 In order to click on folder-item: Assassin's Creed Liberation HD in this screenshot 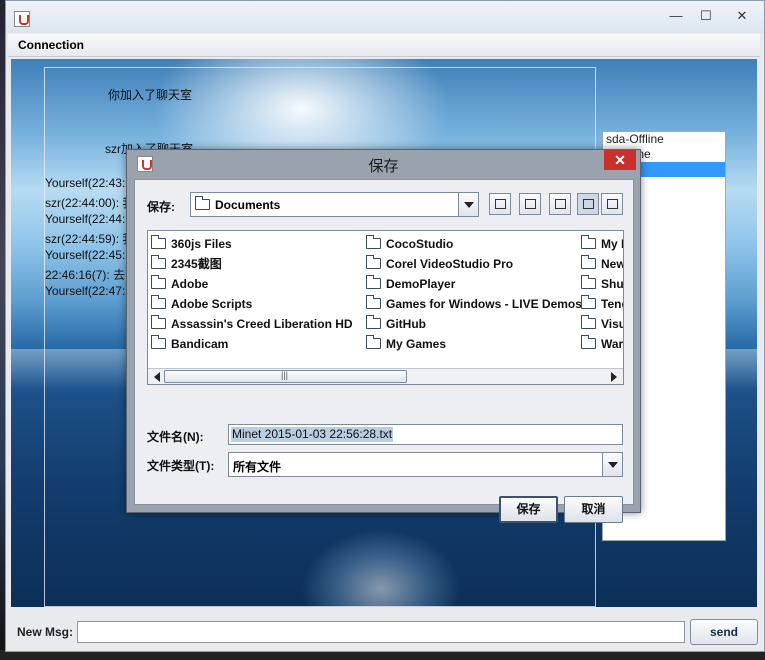, I will do `click(250, 324)`.